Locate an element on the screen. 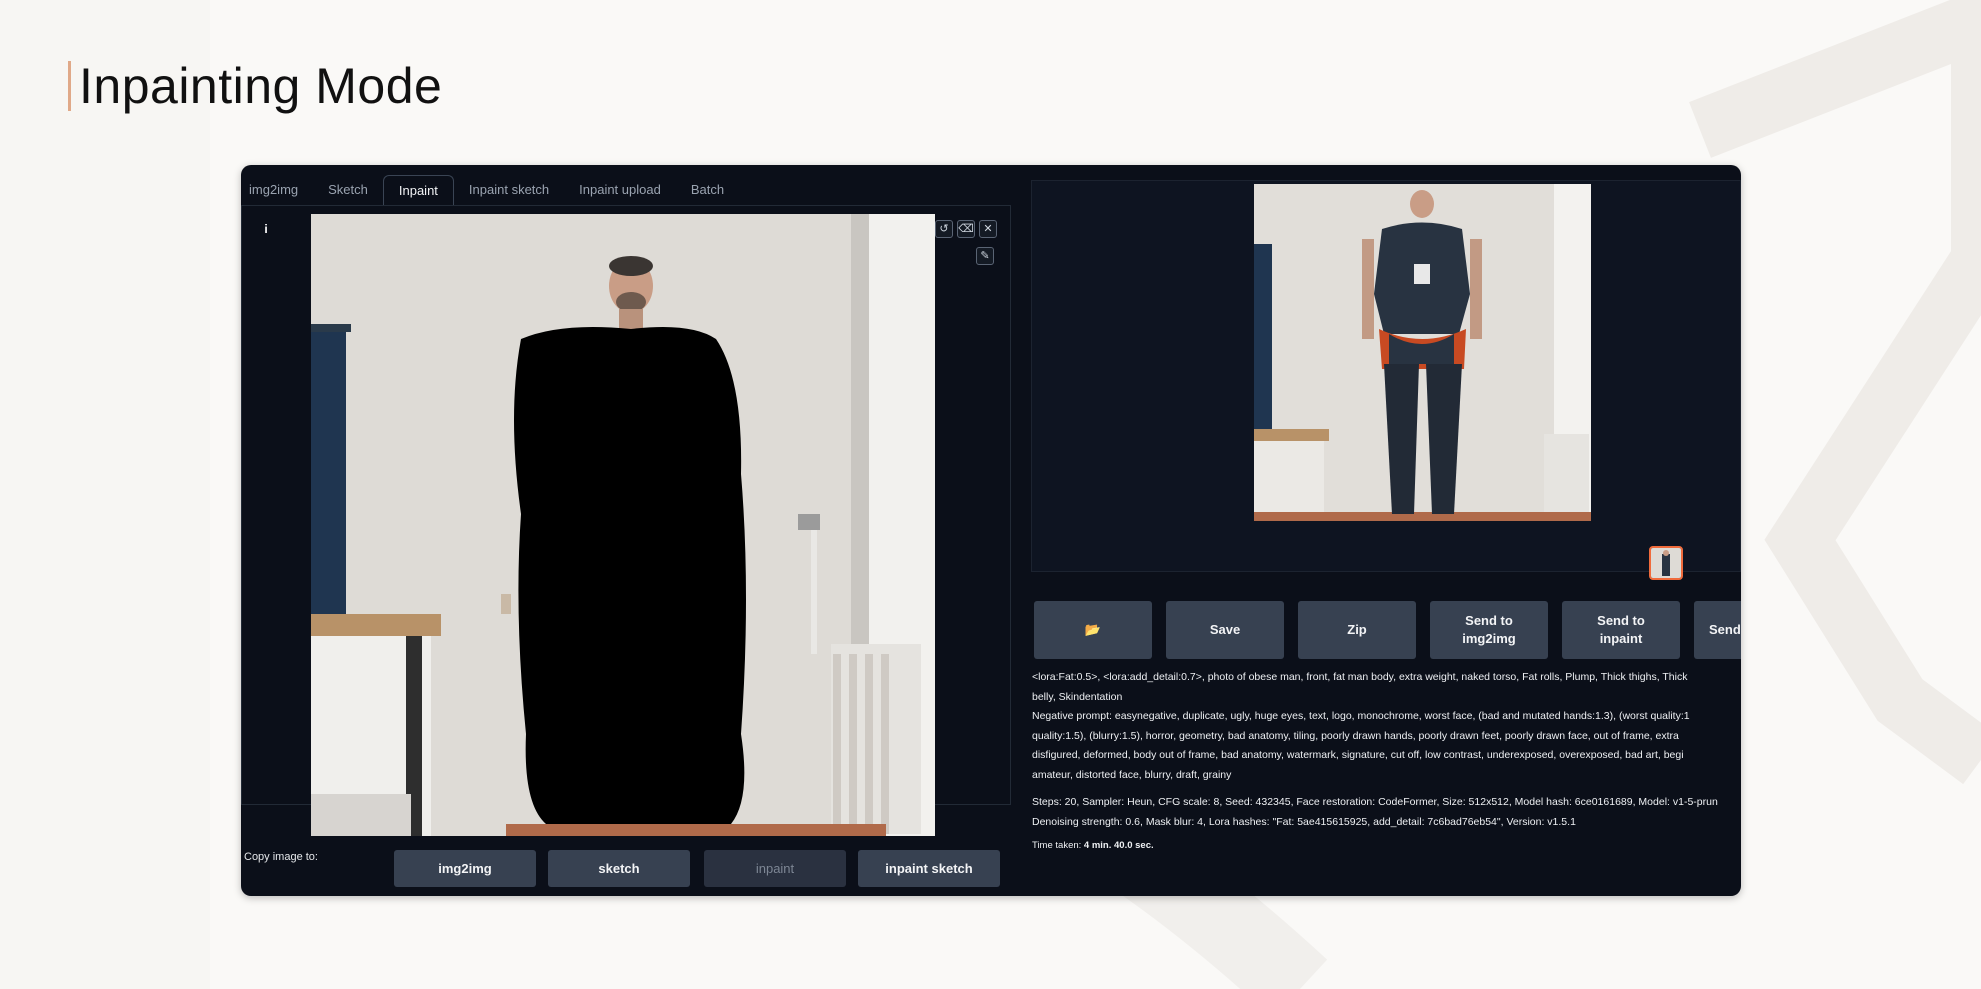  result-image is located at coordinates (1422, 352).